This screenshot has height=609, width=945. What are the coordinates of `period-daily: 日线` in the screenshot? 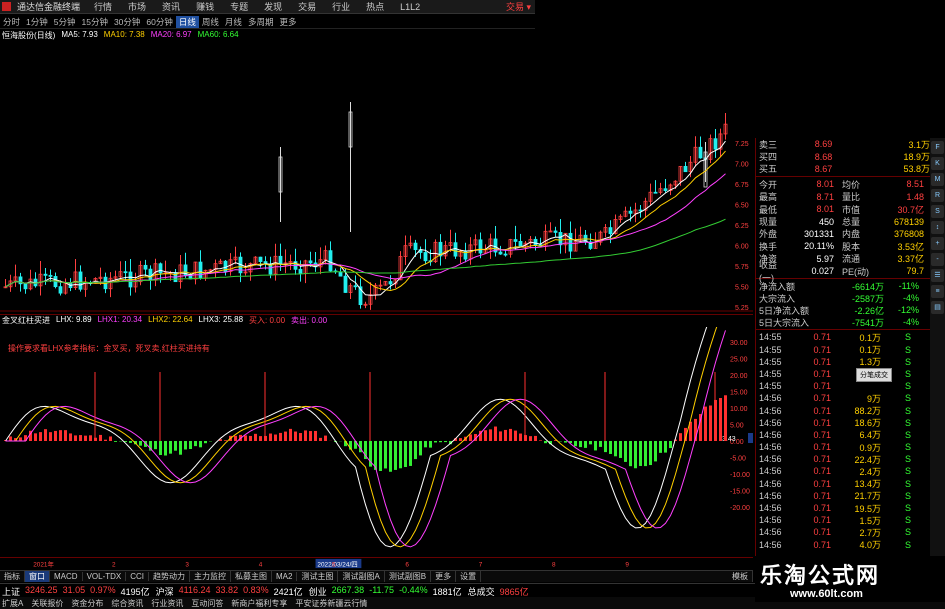 It's located at (187, 21).